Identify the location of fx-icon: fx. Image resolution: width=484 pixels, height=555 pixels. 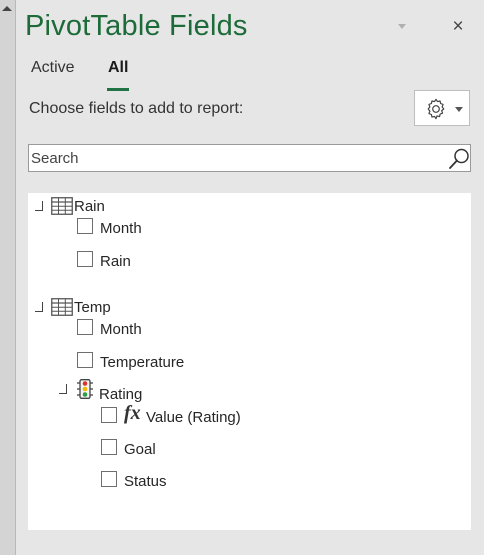
(132, 413).